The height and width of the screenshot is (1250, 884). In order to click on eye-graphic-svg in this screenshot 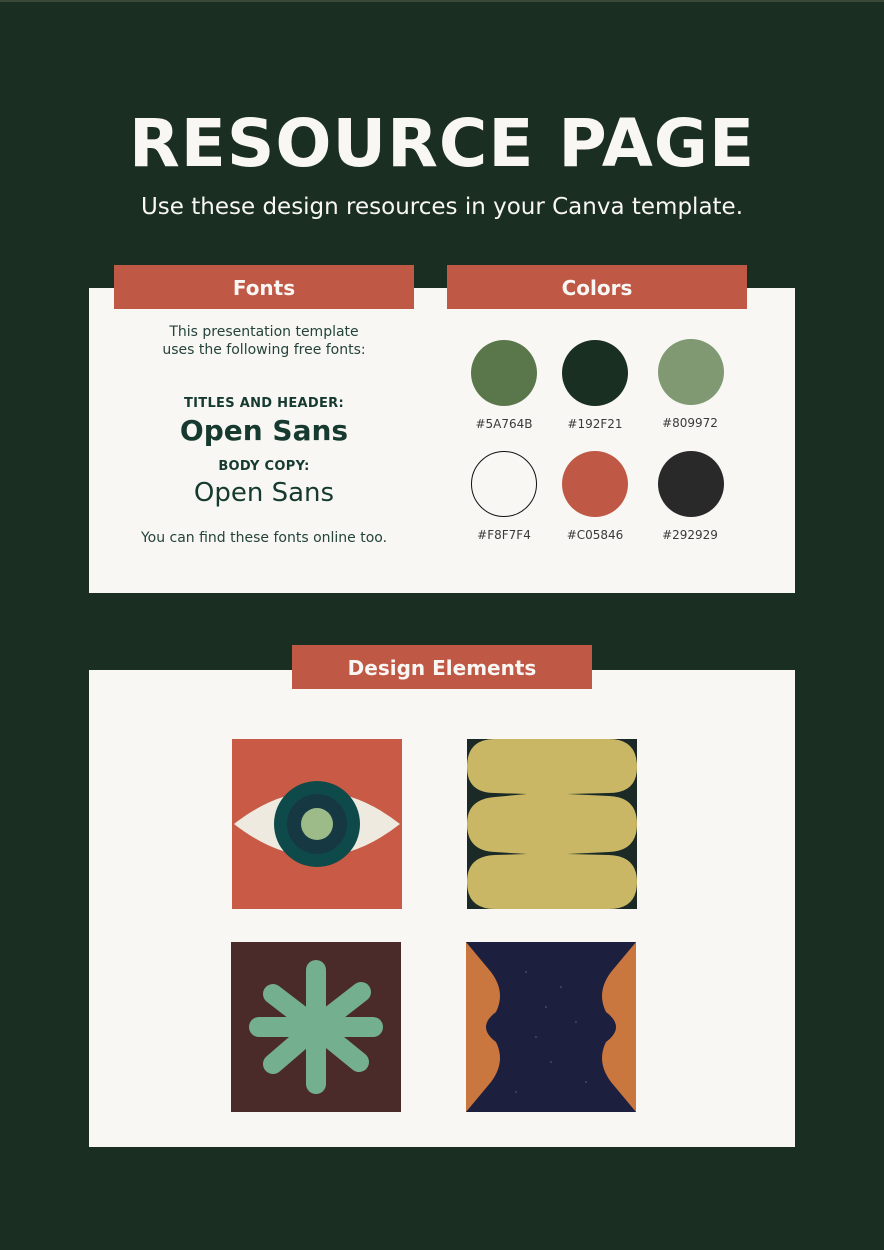, I will do `click(317, 824)`.